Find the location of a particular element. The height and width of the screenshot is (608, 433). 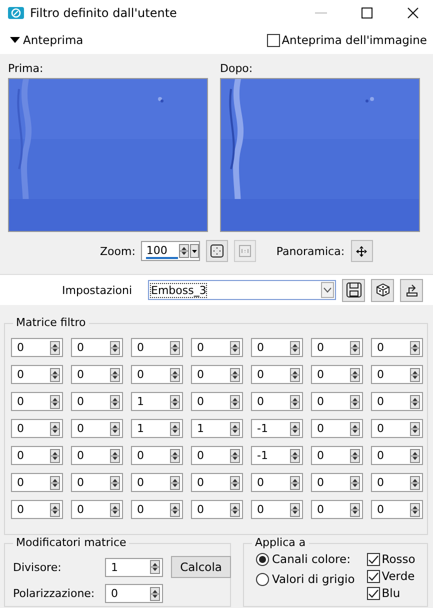

zoom-field: 100 is located at coordinates (170, 251).